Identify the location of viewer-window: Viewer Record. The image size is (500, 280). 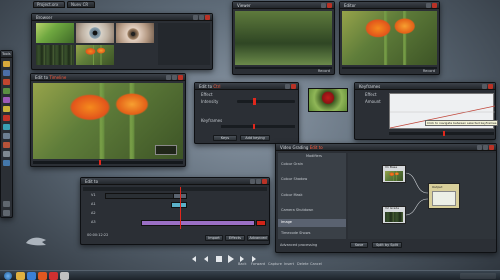
(283, 38).